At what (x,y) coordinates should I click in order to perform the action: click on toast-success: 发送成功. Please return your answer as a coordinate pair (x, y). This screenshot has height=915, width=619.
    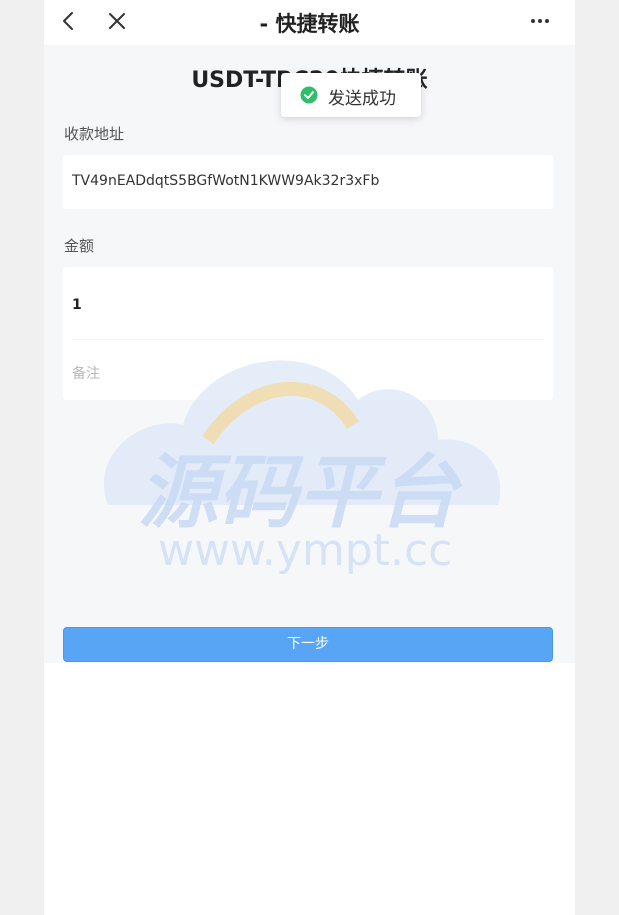
    Looking at the image, I should click on (351, 95).